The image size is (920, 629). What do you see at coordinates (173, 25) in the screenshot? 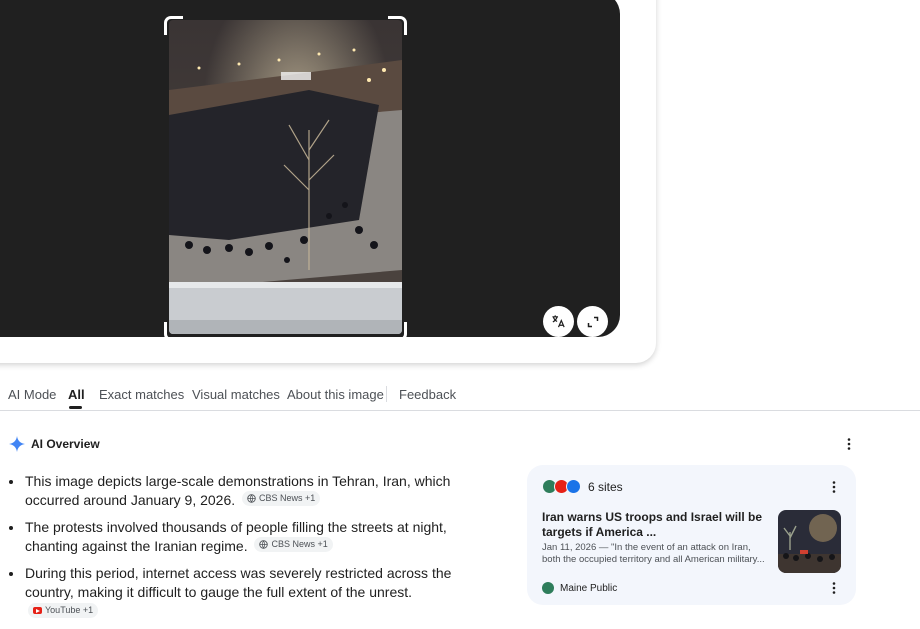
I see `crop-handle-top-left` at bounding box center [173, 25].